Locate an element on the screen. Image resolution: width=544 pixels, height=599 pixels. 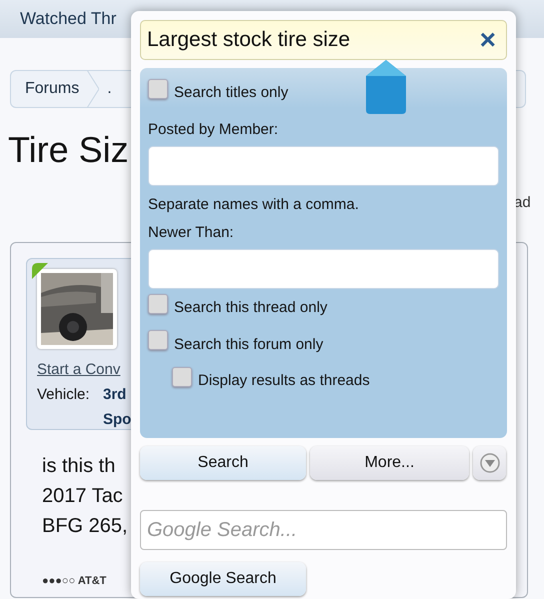
vehicle-value: Spo is located at coordinates (117, 420).